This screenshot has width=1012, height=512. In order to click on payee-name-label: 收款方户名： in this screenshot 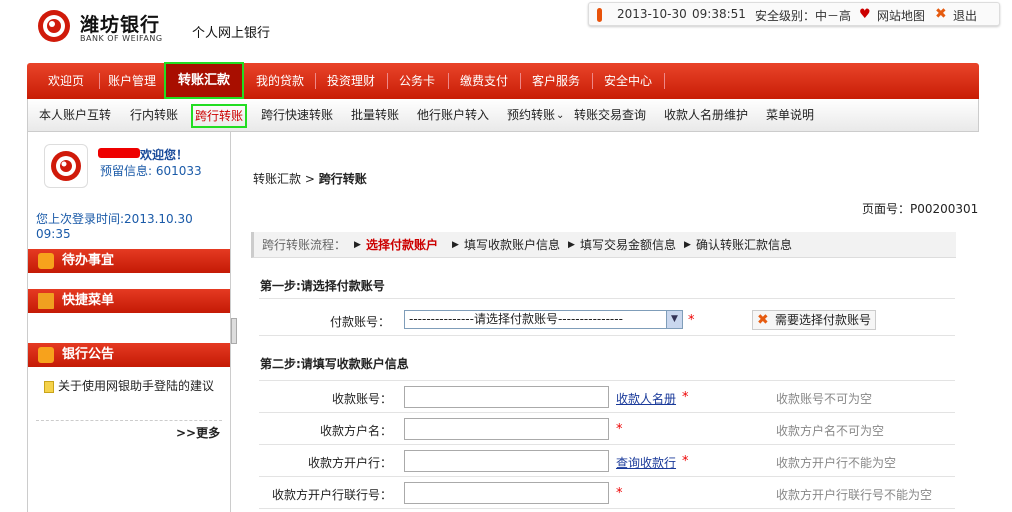, I will do `click(355, 431)`.